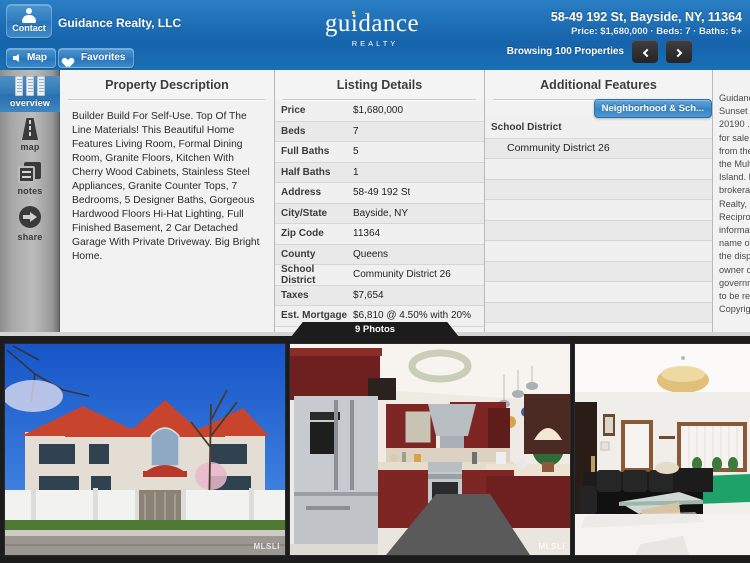 The height and width of the screenshot is (563, 750). I want to click on next-property-button, so click(679, 51).